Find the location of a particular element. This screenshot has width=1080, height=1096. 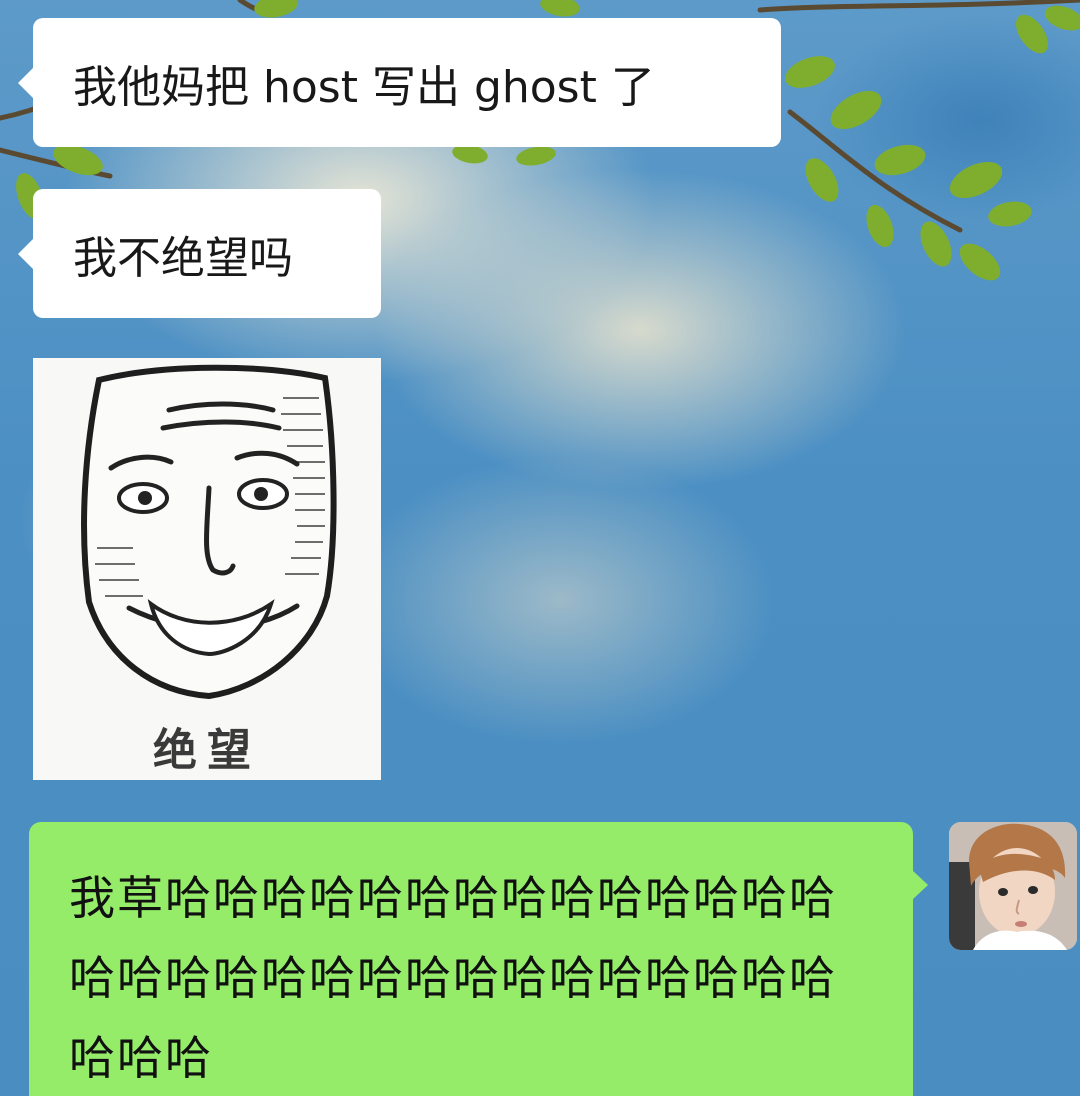

sticker-message: 绝望 is located at coordinates (207, 569).